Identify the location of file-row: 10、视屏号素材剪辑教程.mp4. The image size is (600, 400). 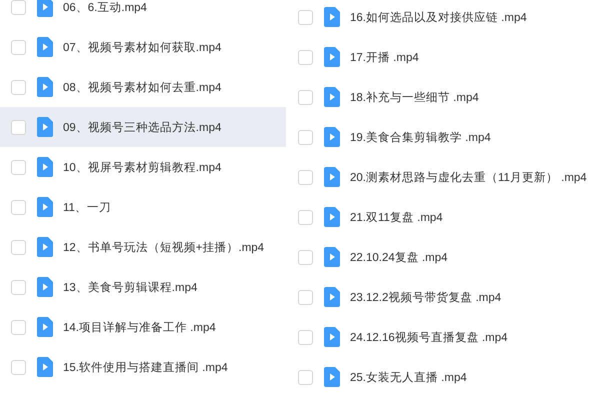
(143, 167).